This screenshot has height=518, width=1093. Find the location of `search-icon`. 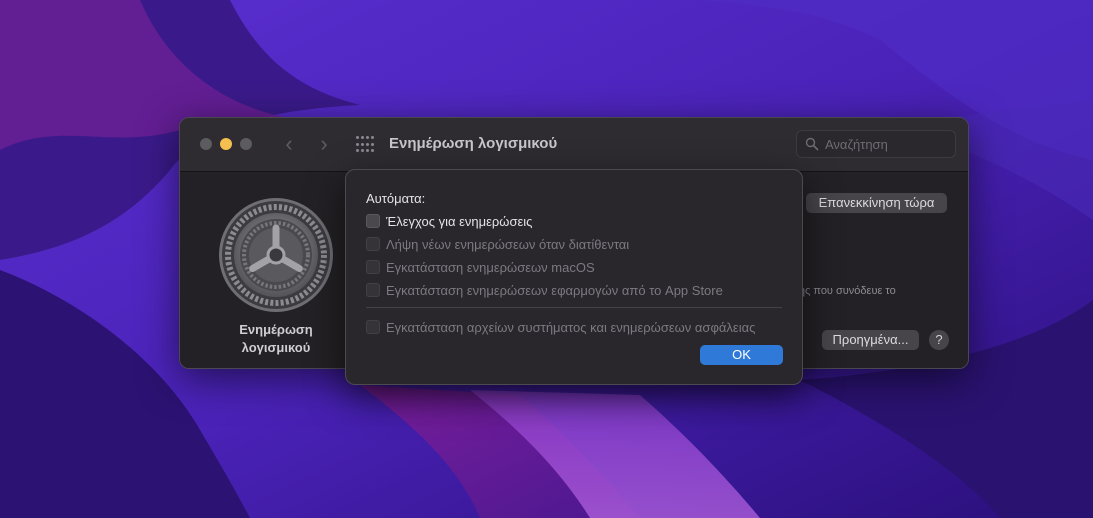

search-icon is located at coordinates (812, 144).